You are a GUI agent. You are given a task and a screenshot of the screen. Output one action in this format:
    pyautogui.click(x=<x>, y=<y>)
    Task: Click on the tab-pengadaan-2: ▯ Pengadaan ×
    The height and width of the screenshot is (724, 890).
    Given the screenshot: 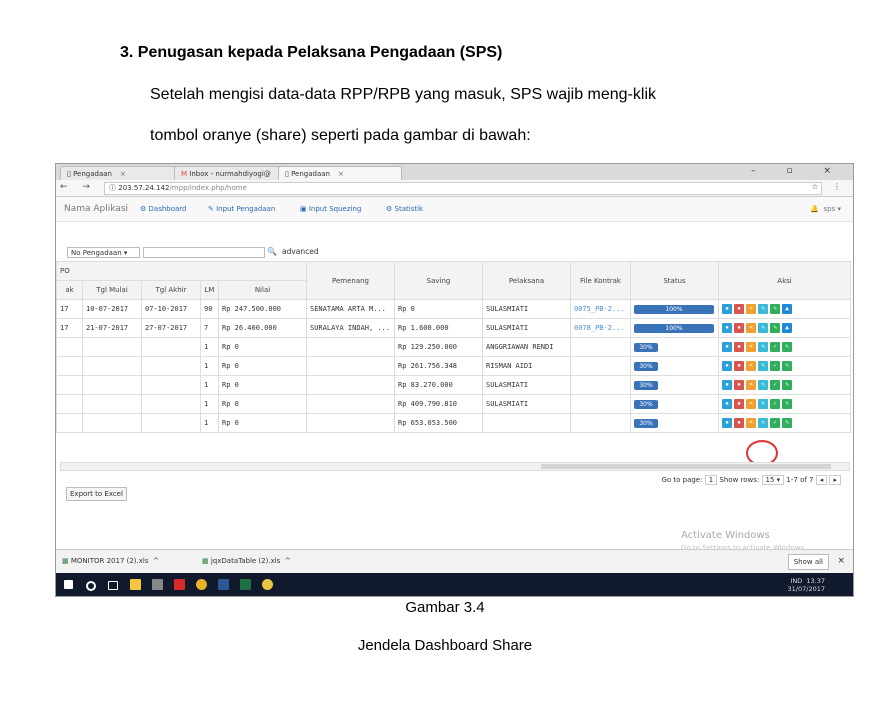 What is the action you would take?
    pyautogui.click(x=340, y=173)
    